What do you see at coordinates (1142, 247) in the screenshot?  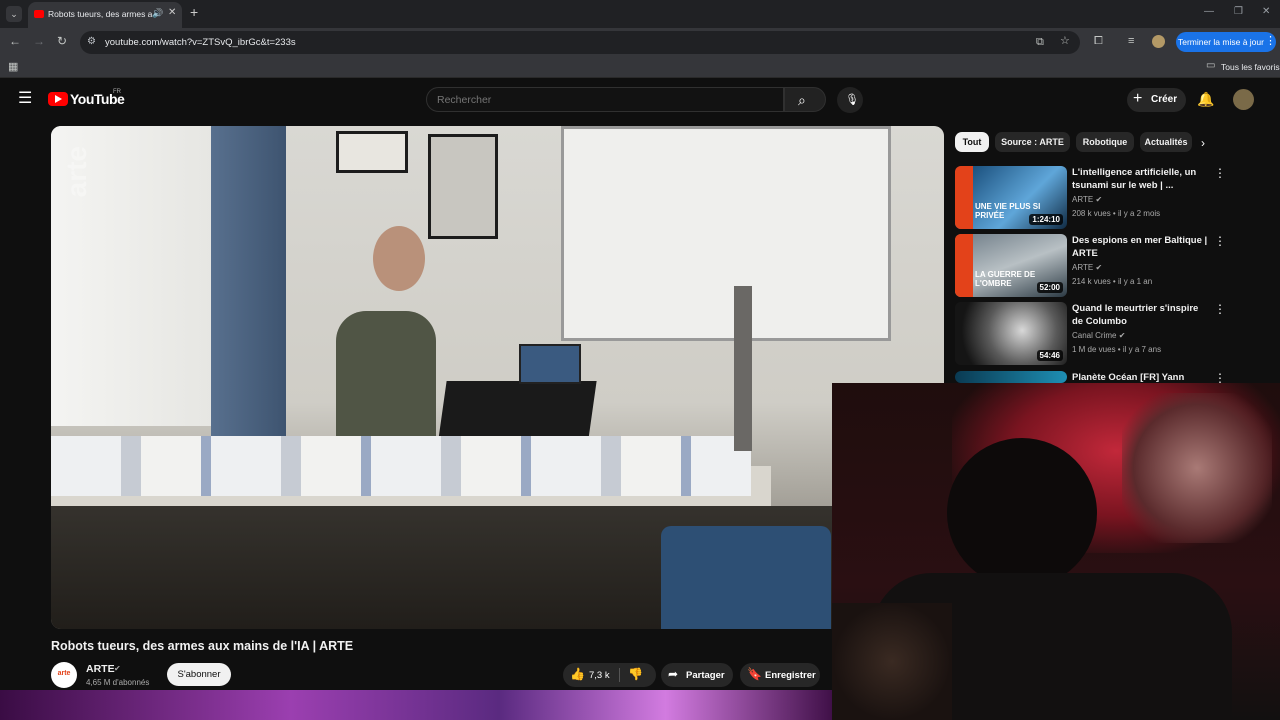 I see `recommendation-title: Des espions en mer Baltique | ARTE` at bounding box center [1142, 247].